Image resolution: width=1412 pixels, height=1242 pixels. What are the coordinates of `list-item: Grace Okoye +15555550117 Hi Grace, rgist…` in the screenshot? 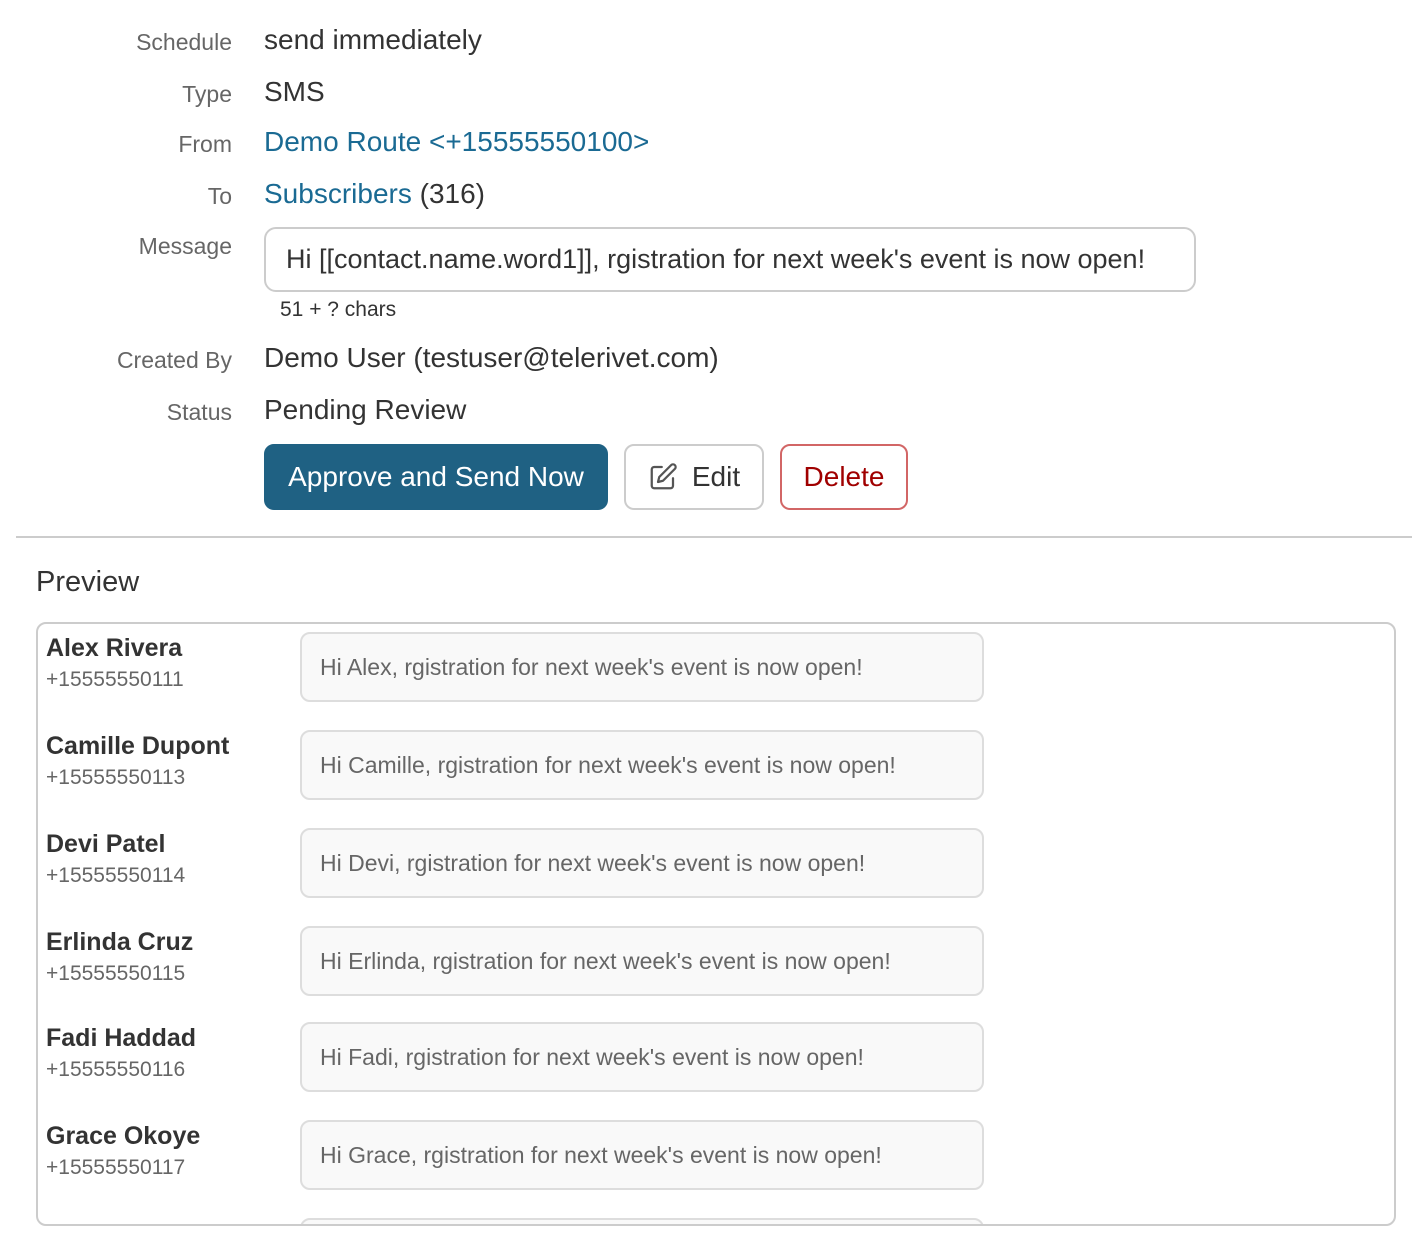 It's located at (716, 1157).